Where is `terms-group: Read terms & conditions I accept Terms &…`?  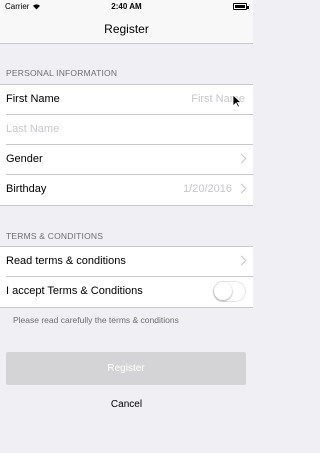
terms-group: Read terms & conditions I accept Terms &… is located at coordinates (126, 277).